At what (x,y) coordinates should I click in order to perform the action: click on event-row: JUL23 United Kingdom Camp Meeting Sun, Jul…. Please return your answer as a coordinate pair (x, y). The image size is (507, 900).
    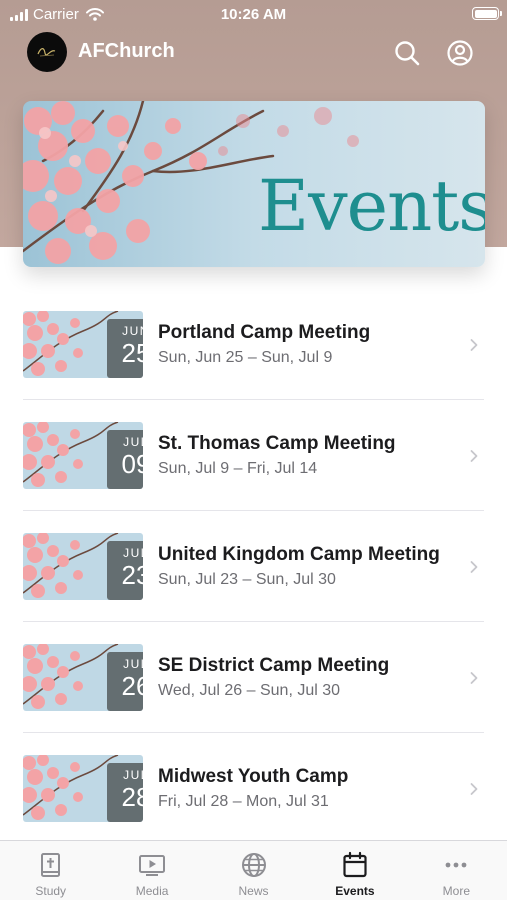
    Looking at the image, I should click on (253, 566).